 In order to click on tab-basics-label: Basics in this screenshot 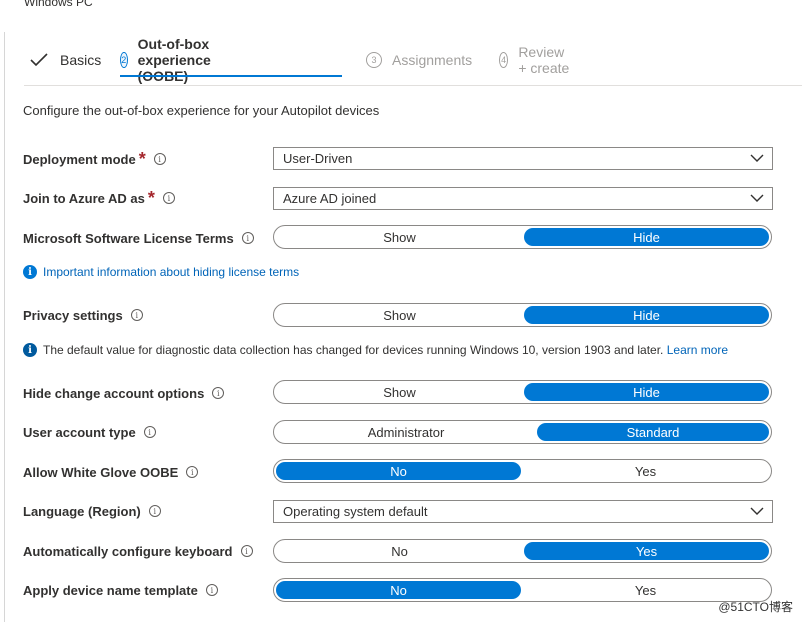, I will do `click(81, 60)`.